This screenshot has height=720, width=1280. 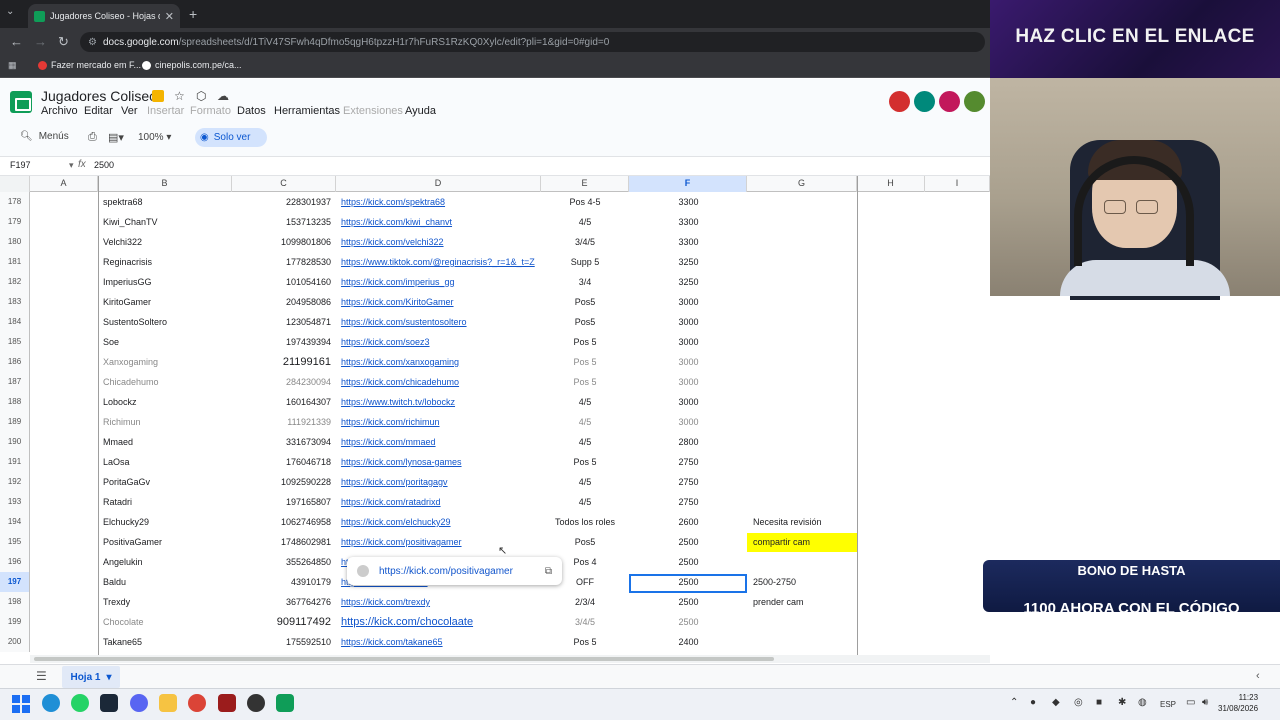 What do you see at coordinates (168, 703) in the screenshot?
I see `file-explorer-icon` at bounding box center [168, 703].